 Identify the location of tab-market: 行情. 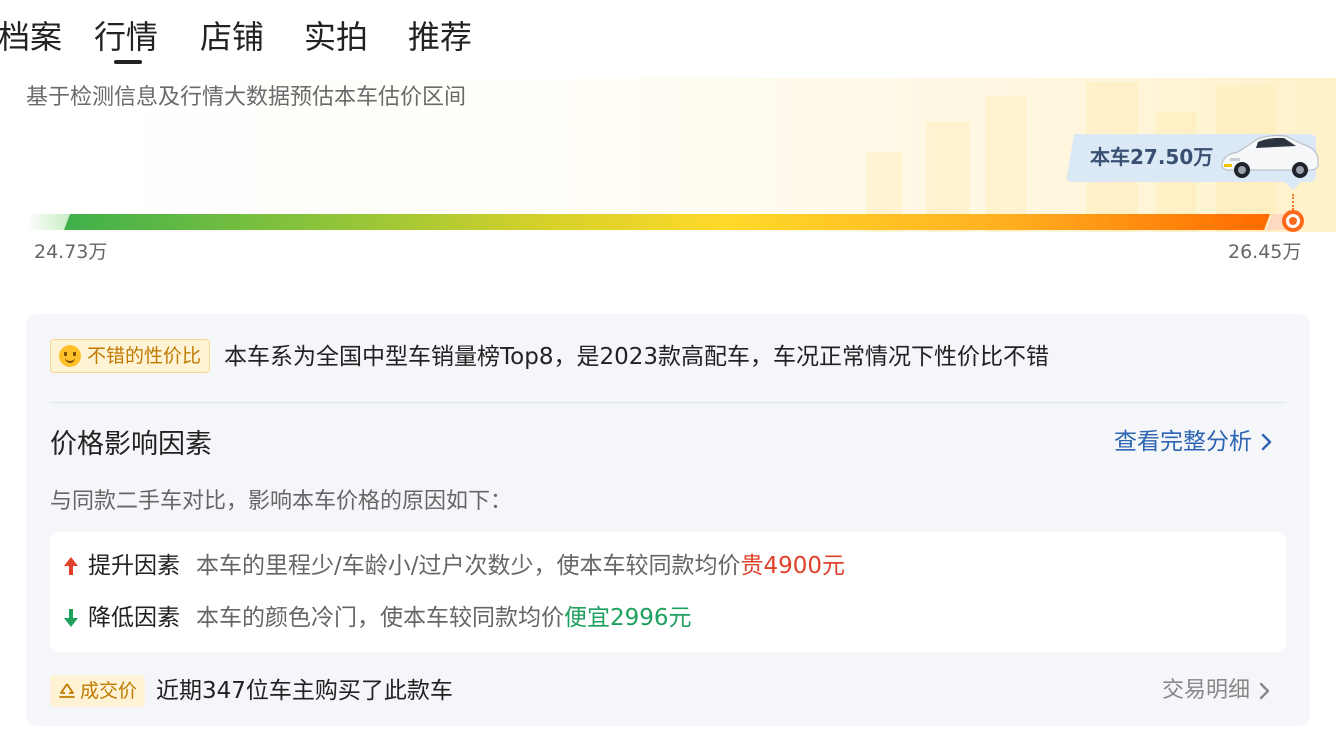
(126, 37).